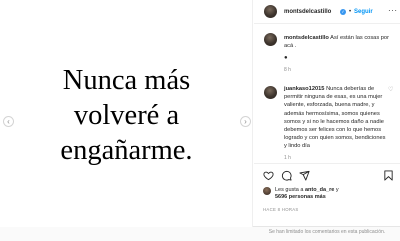  Describe the element at coordinates (267, 191) in the screenshot. I see `liker-avatar` at that location.